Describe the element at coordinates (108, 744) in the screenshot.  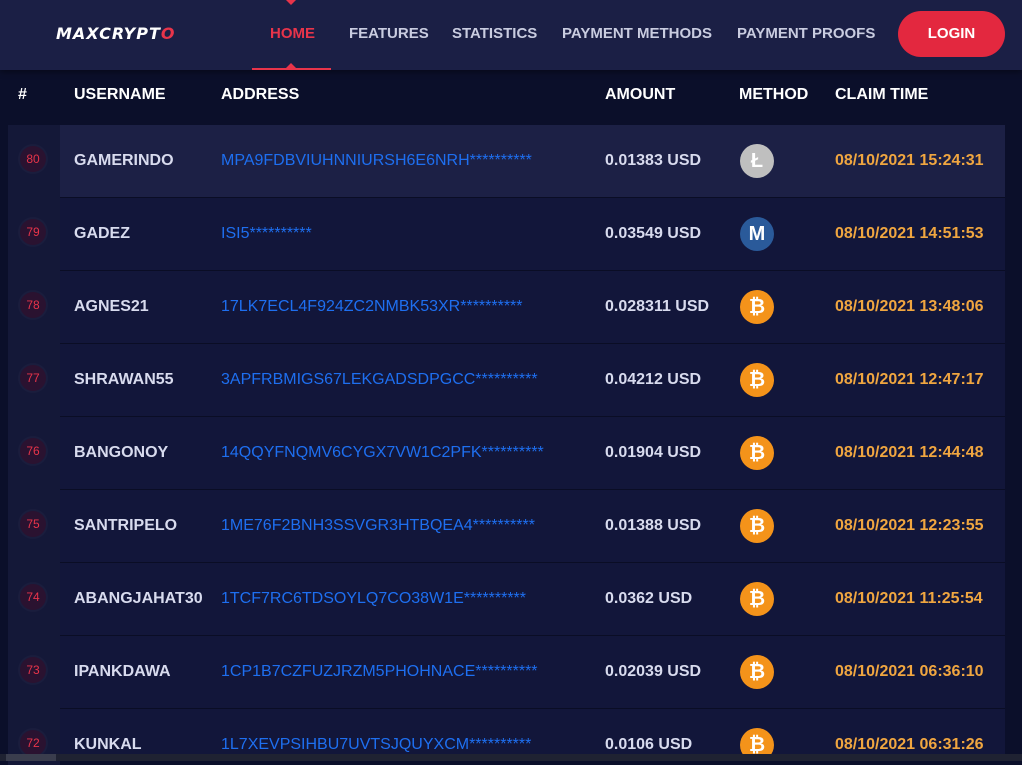
I see `username: KUNKAL` at that location.